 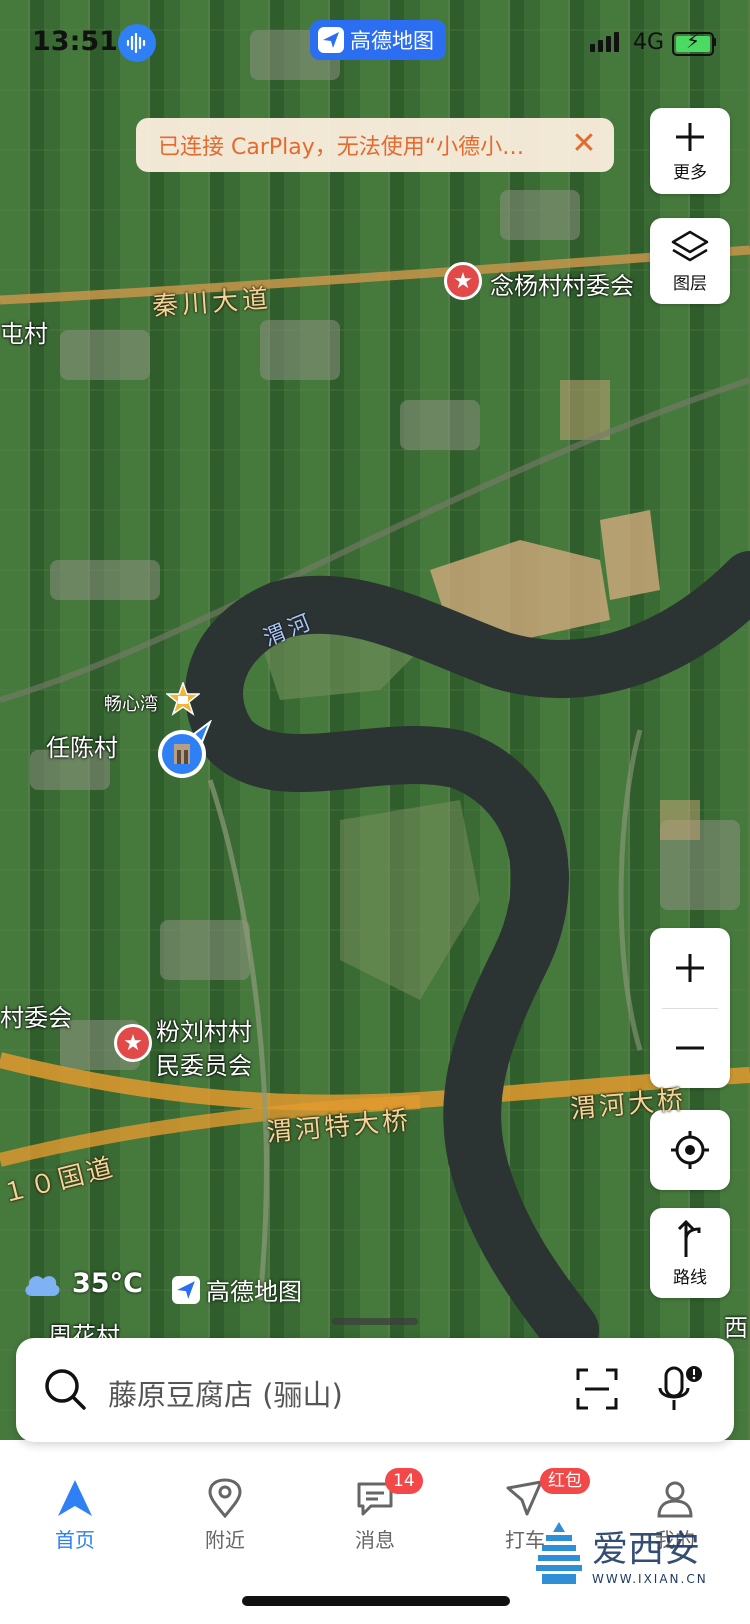 I want to click on poi-label-nianyang: 念杨村村委会, so click(x=562, y=283).